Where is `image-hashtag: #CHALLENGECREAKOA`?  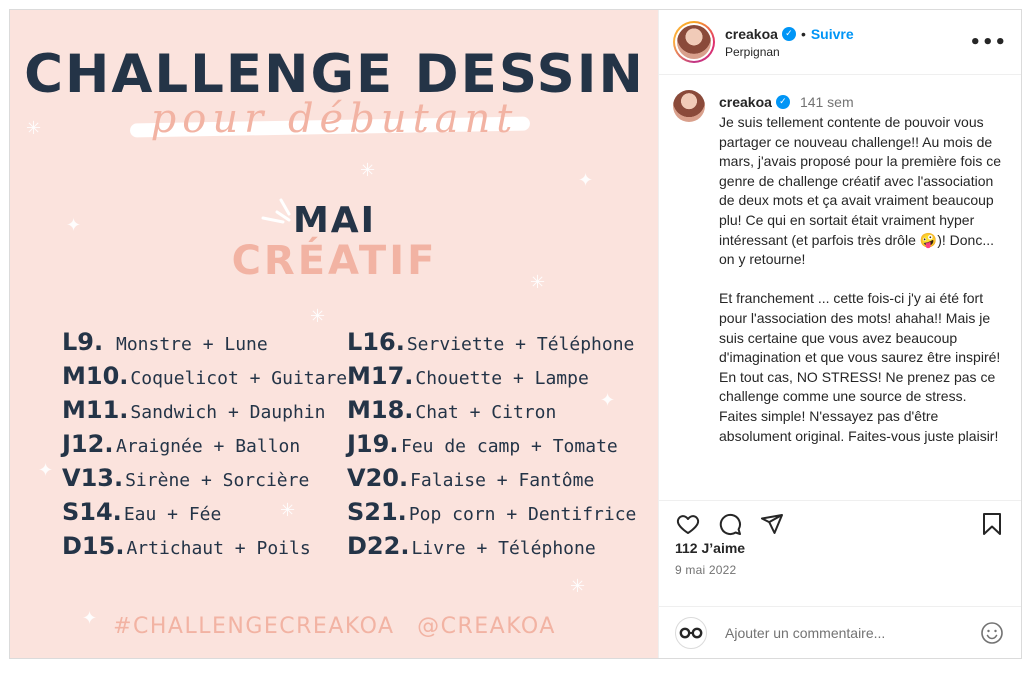
image-hashtag: #CHALLENGECREAKOA is located at coordinates (254, 626).